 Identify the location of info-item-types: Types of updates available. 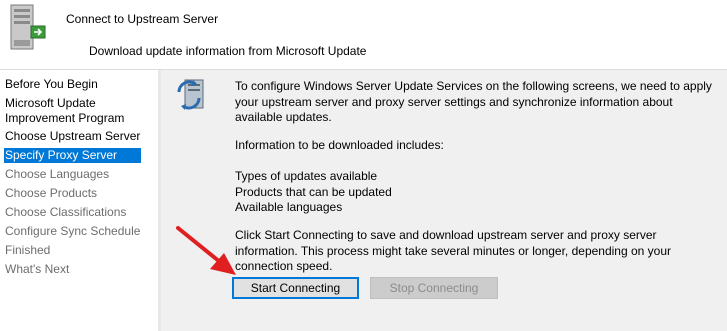
(306, 176).